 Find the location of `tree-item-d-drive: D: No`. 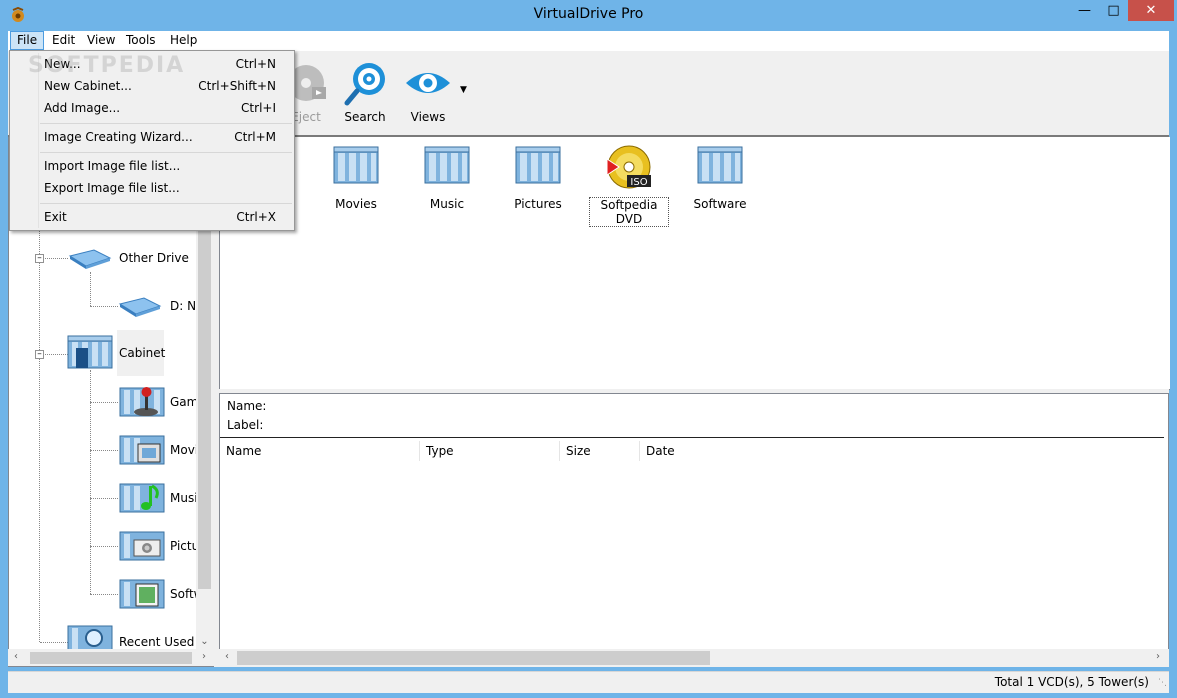

tree-item-d-drive: D: No is located at coordinates (183, 306).